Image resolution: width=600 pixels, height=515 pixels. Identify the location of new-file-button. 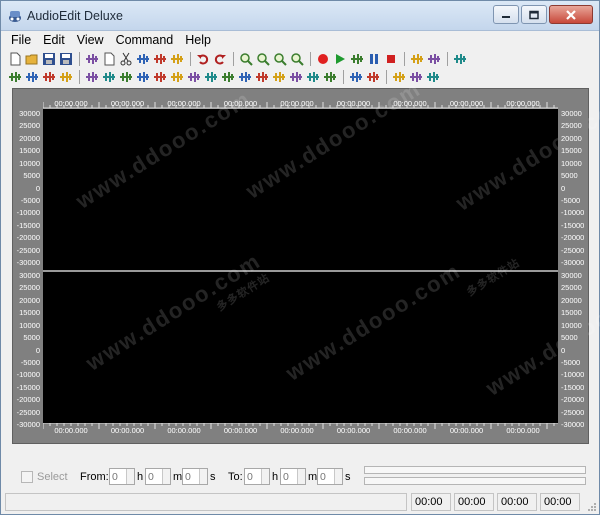
(15, 59).